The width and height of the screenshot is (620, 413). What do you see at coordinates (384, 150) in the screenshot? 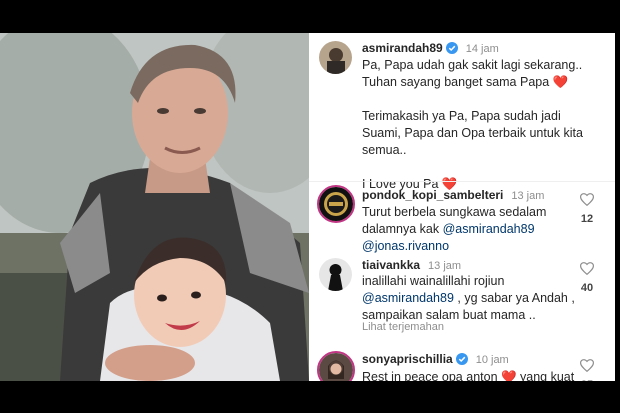
I see `caption-line: semua..` at bounding box center [384, 150].